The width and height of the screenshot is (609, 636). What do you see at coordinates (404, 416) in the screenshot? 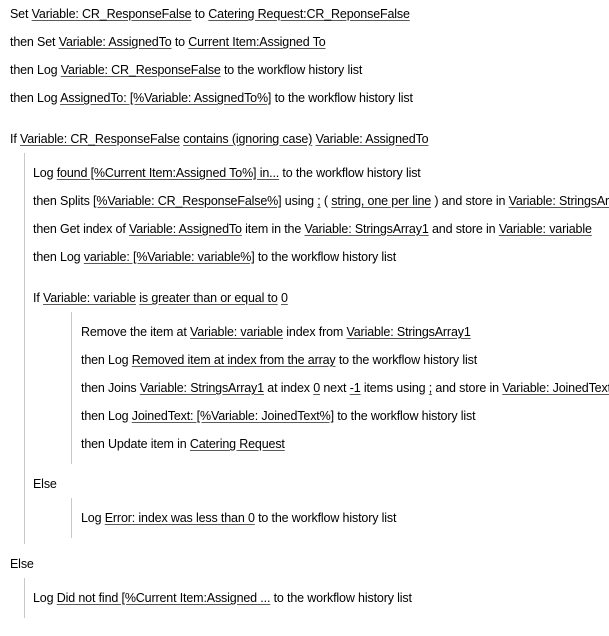
I see `log-joinedtext-text-2: to the workflow history list` at bounding box center [404, 416].